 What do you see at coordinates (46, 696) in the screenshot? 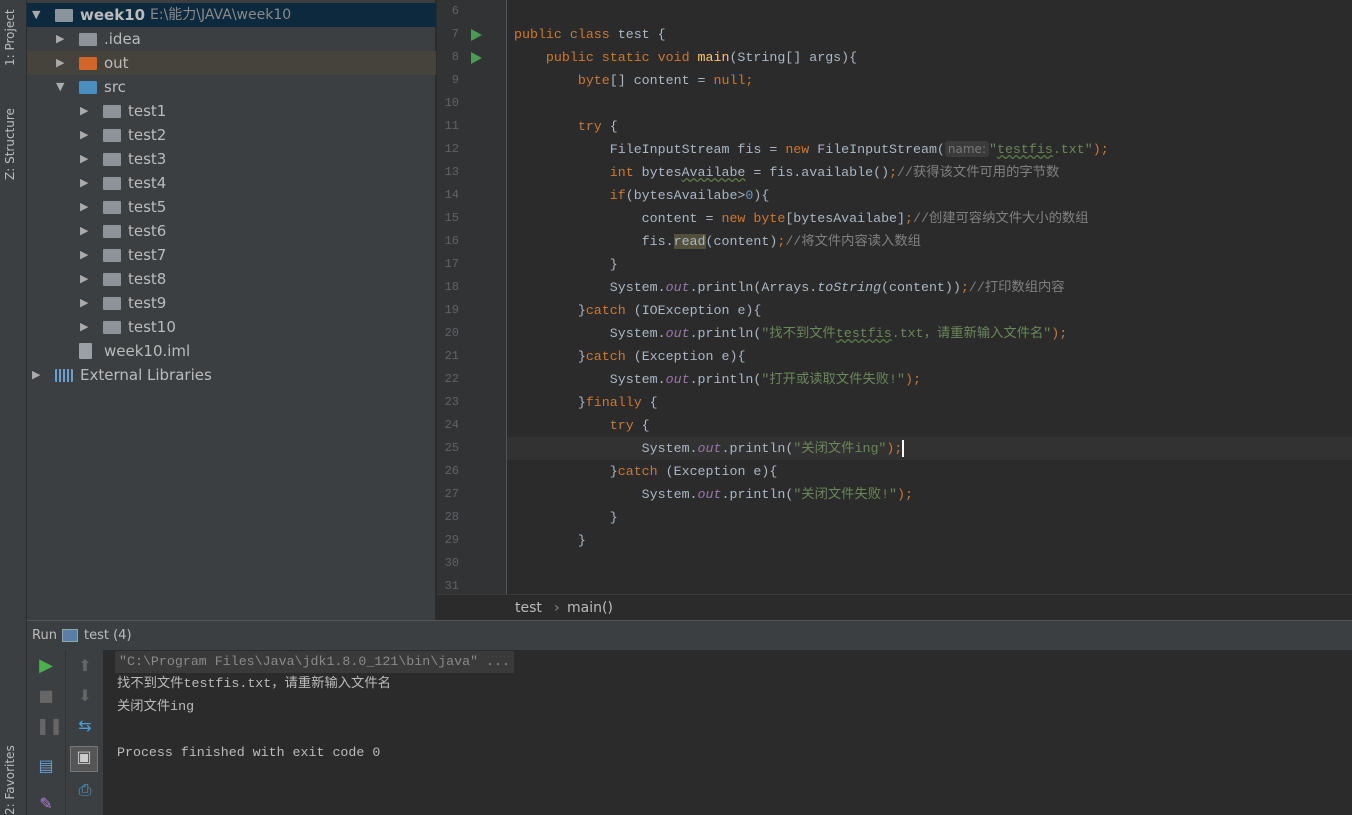
I see `stop-icon: ■` at bounding box center [46, 696].